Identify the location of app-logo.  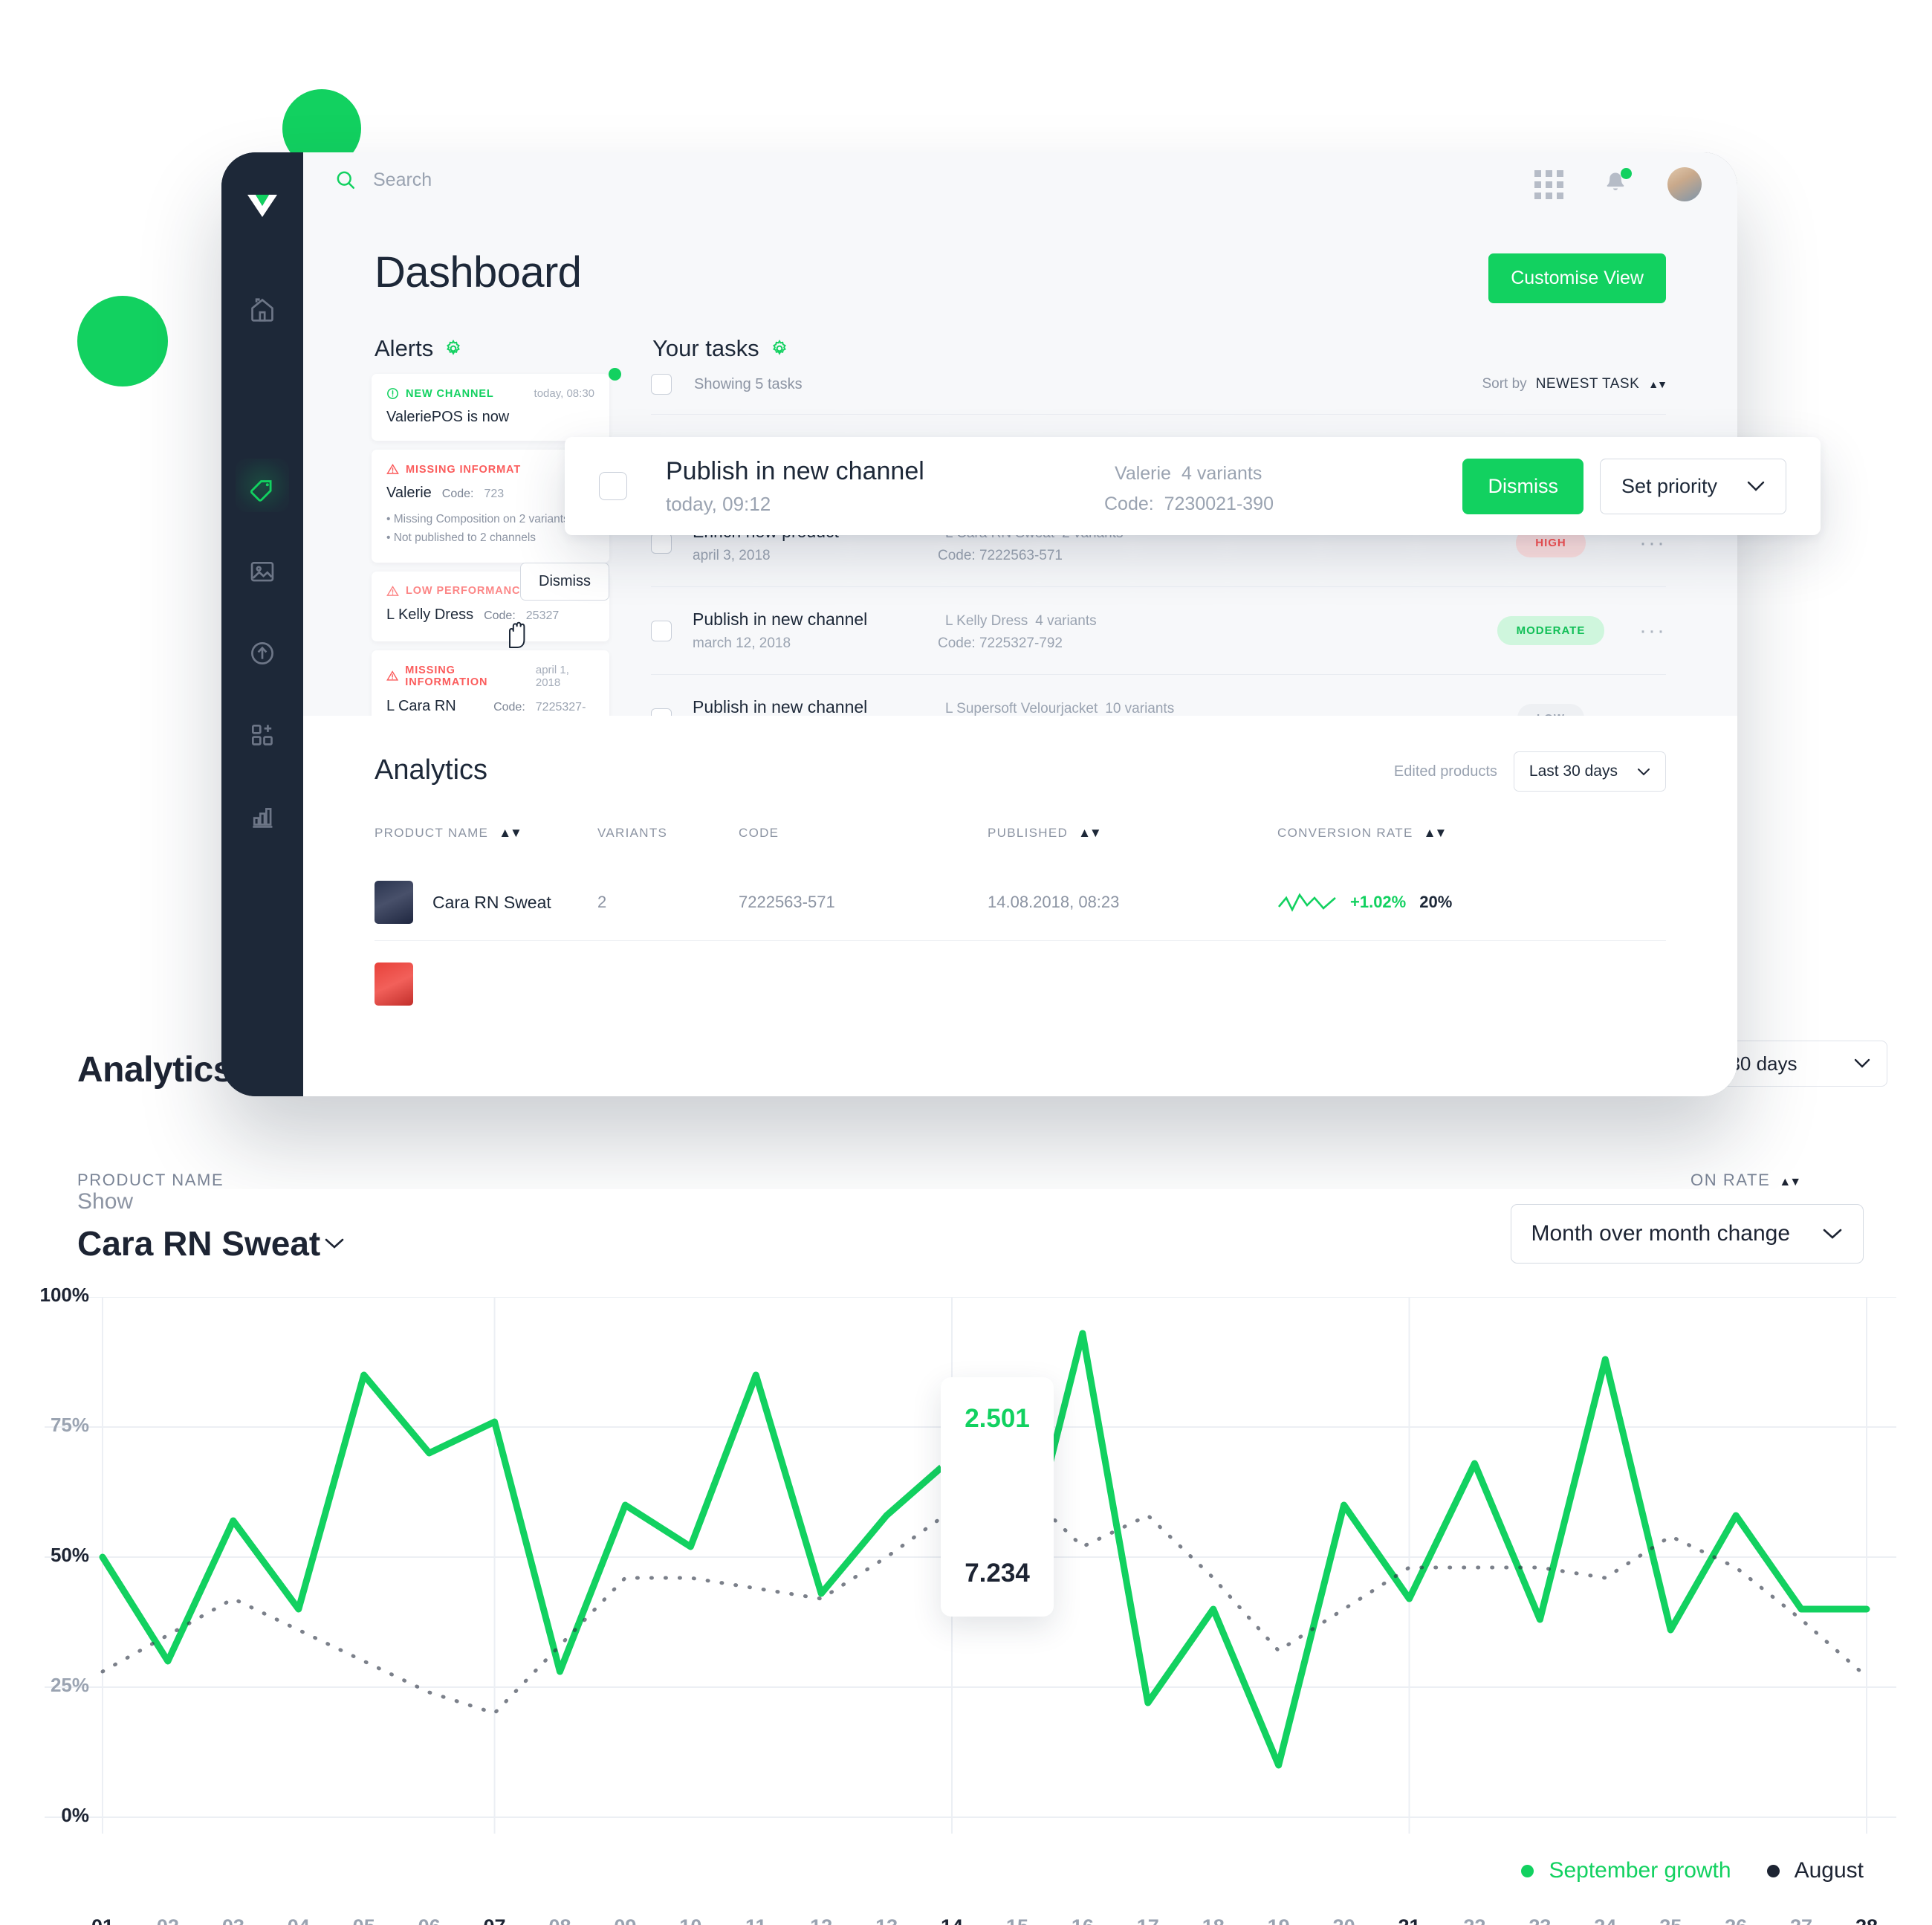
(262, 206).